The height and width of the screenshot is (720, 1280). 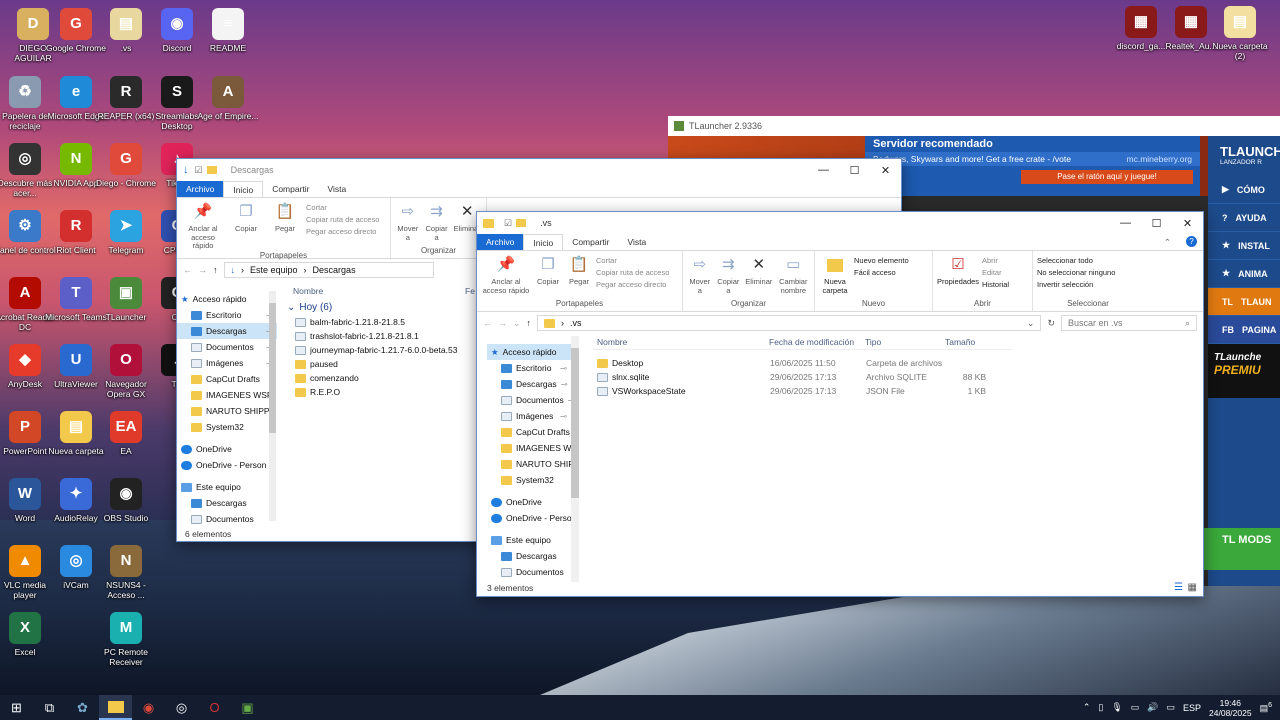 I want to click on nav-item: NARUTO SHIPPU, so click(x=227, y=411).